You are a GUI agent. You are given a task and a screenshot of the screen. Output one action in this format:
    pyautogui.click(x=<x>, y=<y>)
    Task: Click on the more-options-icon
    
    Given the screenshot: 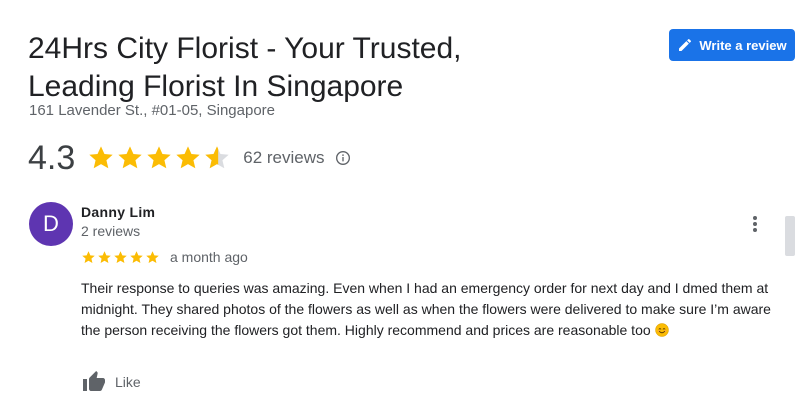 What is the action you would take?
    pyautogui.click(x=755, y=224)
    